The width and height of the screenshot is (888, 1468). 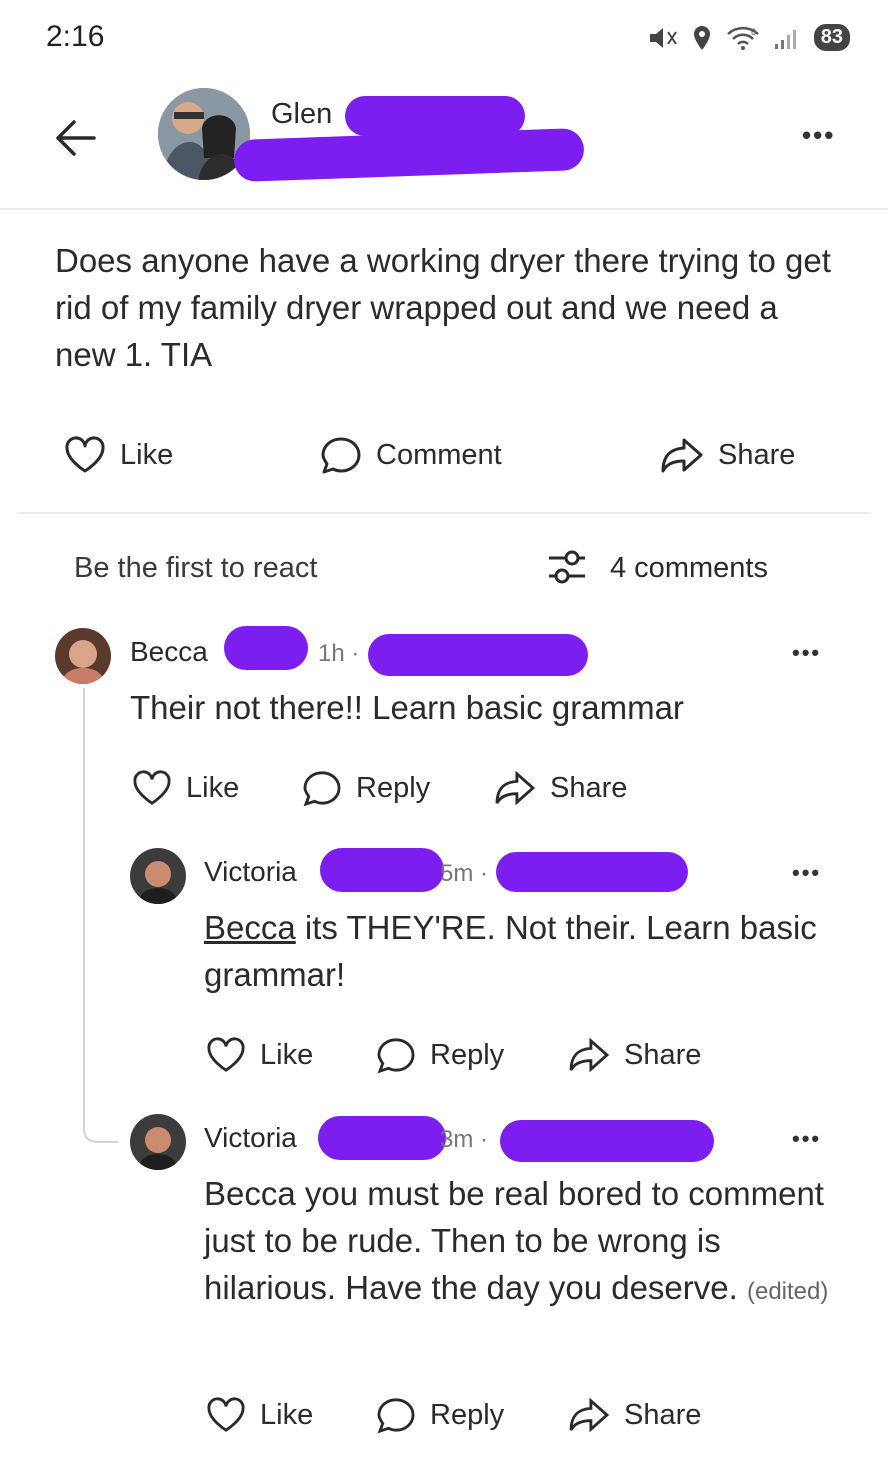 I want to click on comment-time: 1h ·, so click(x=339, y=653).